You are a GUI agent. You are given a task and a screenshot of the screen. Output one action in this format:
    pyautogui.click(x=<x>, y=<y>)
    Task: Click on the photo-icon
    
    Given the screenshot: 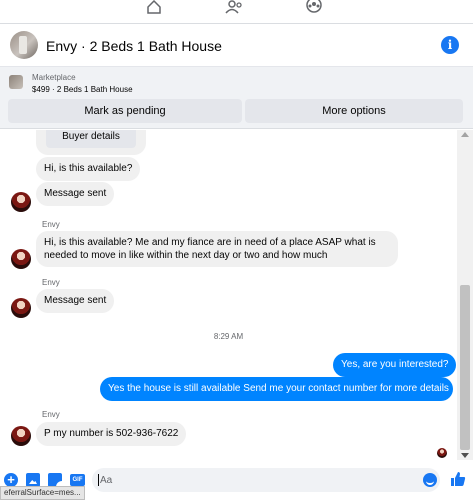 What is the action you would take?
    pyautogui.click(x=33, y=480)
    